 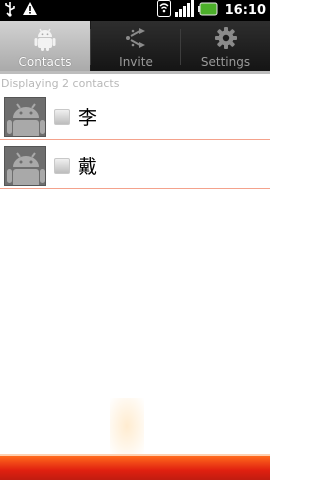 I want to click on tab-bar: Contacts Invite Settings, so click(x=135, y=46).